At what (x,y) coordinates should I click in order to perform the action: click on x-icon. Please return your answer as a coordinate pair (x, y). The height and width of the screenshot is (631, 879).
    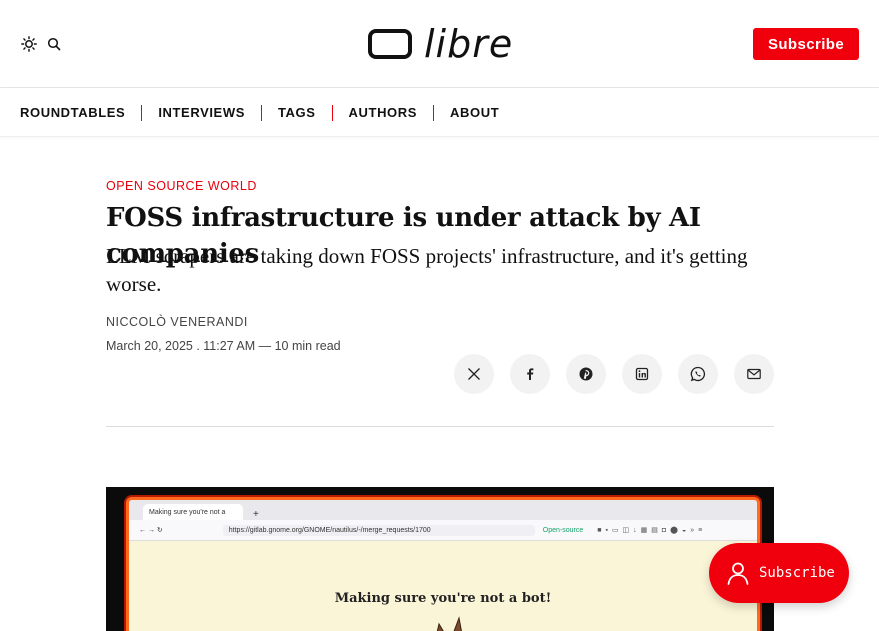
    Looking at the image, I should click on (474, 374).